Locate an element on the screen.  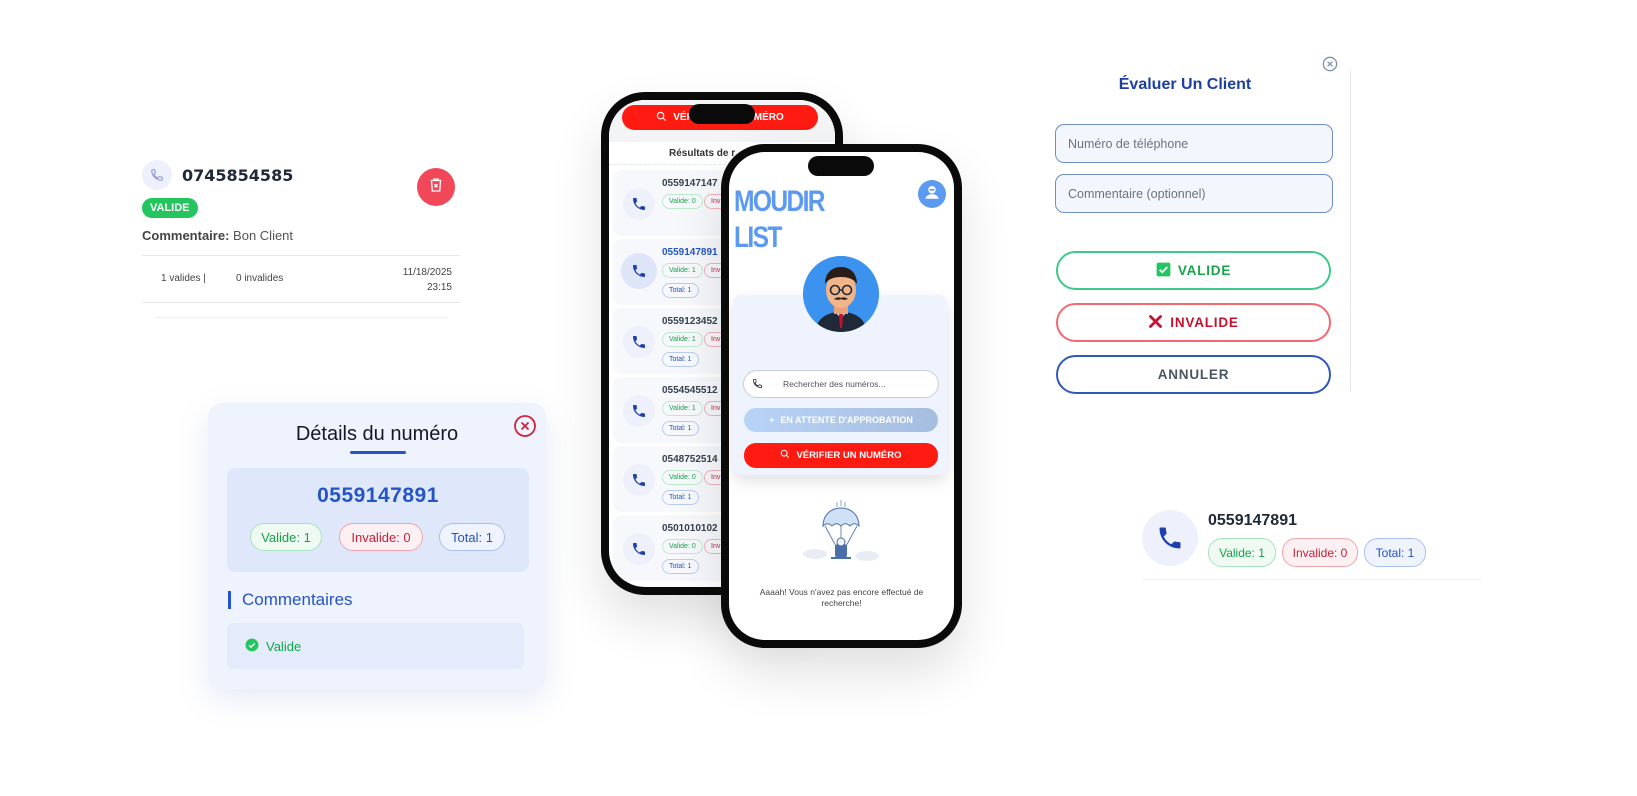
delete-button is located at coordinates (436, 187).